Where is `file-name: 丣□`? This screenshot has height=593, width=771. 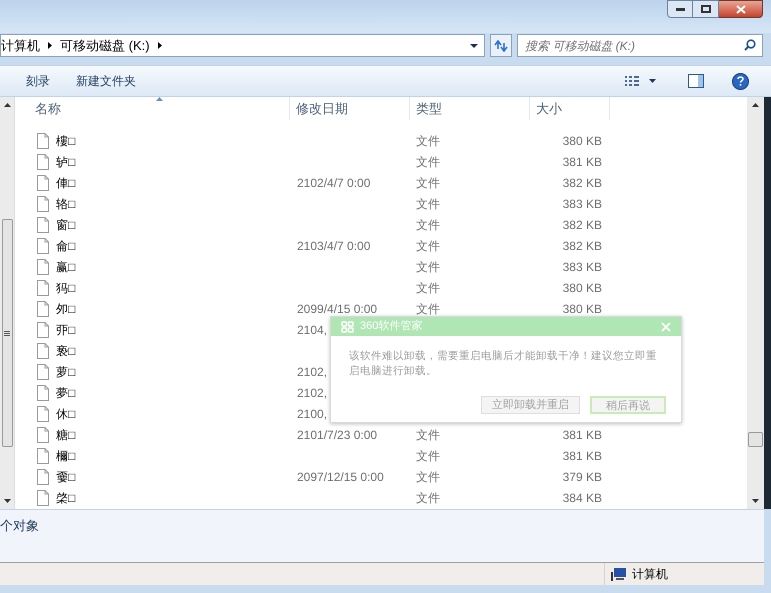
file-name: 丣□ is located at coordinates (66, 329).